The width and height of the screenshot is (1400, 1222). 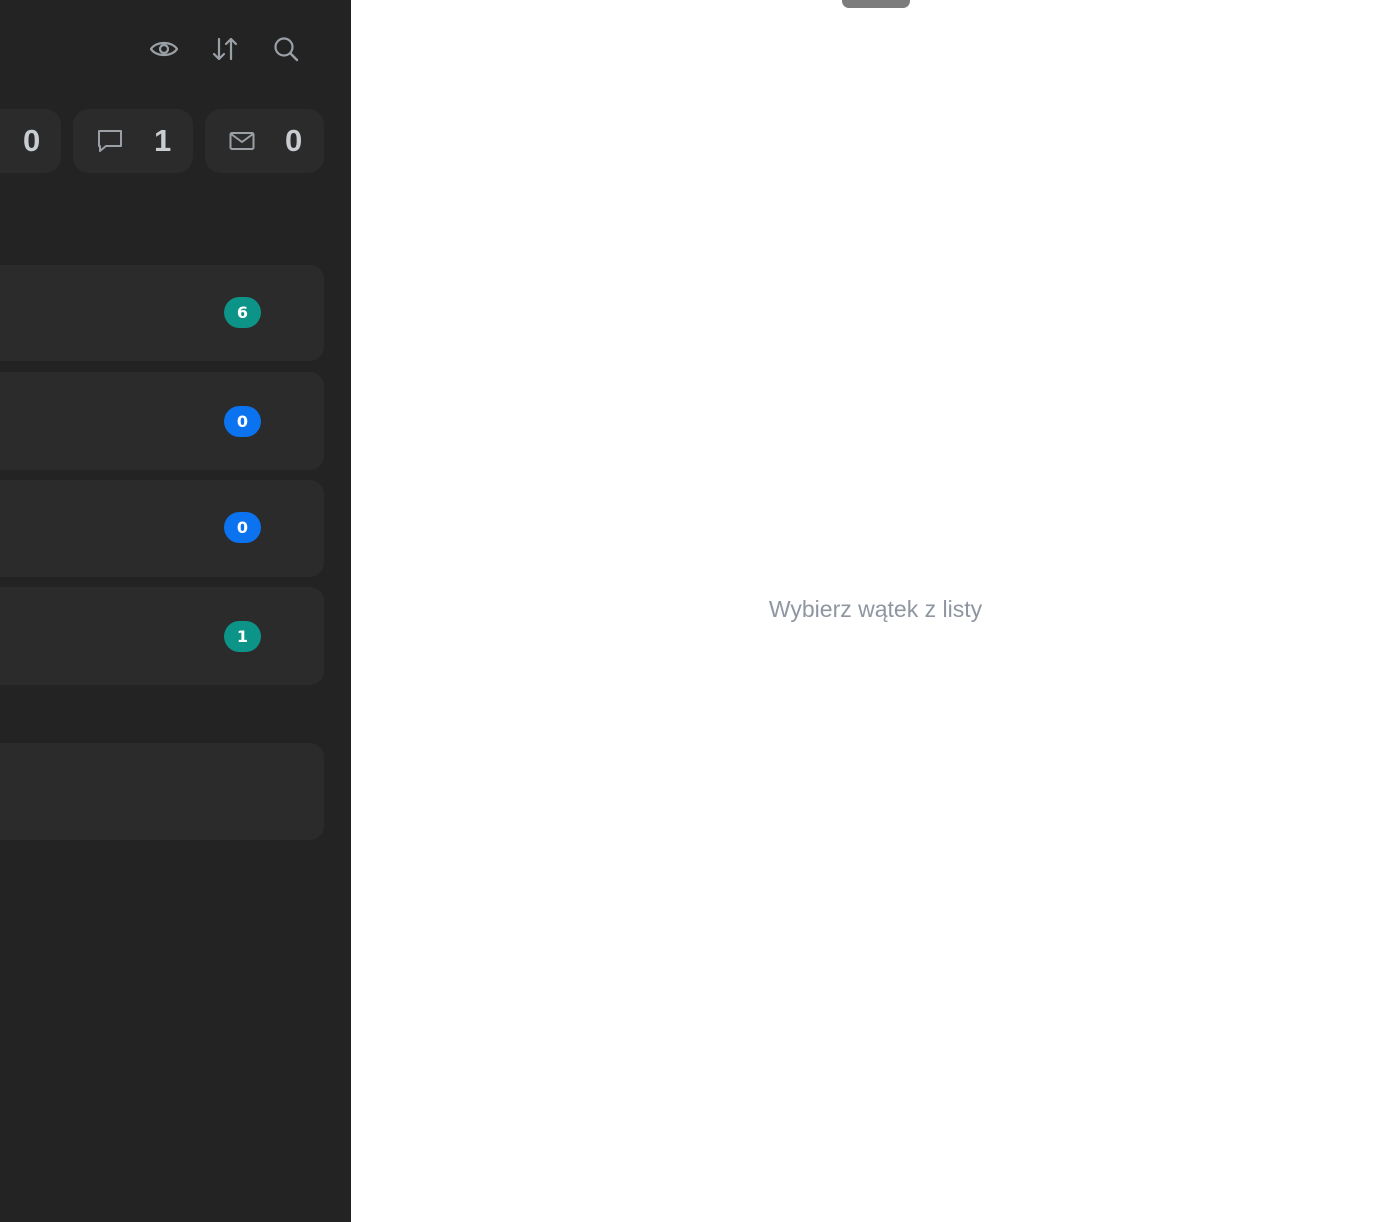 What do you see at coordinates (242, 141) in the screenshot?
I see `envelope-icon` at bounding box center [242, 141].